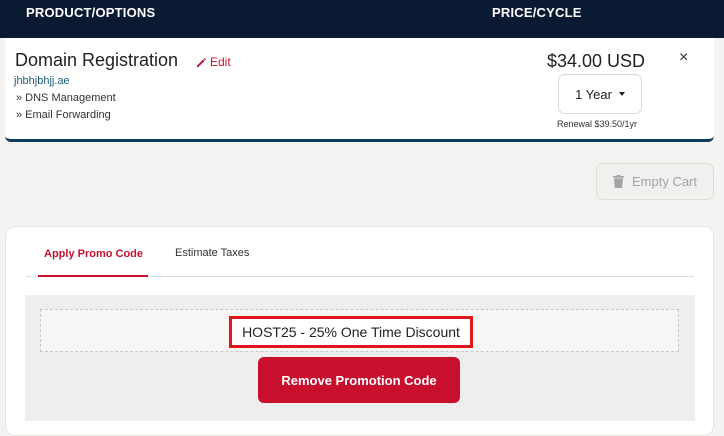  I want to click on addon-dns-management: » DNS Management, so click(66, 98).